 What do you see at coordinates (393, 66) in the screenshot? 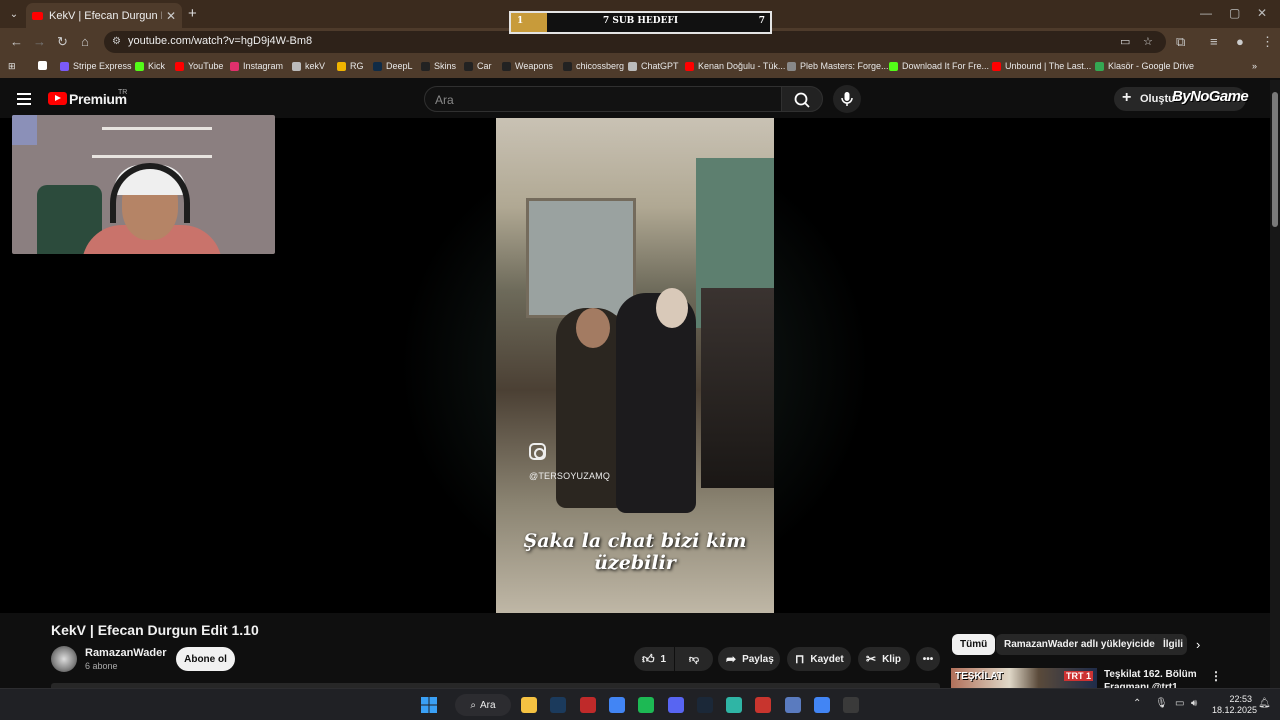
I see `bookmark-item: DeepL` at bounding box center [393, 66].